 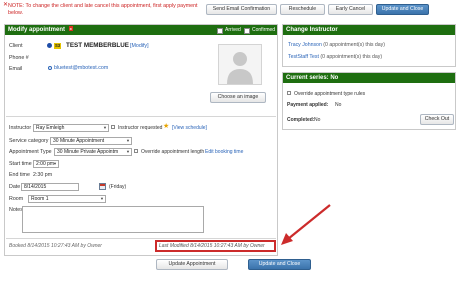 I want to click on client-modify-link: [Modify], so click(x=139, y=46).